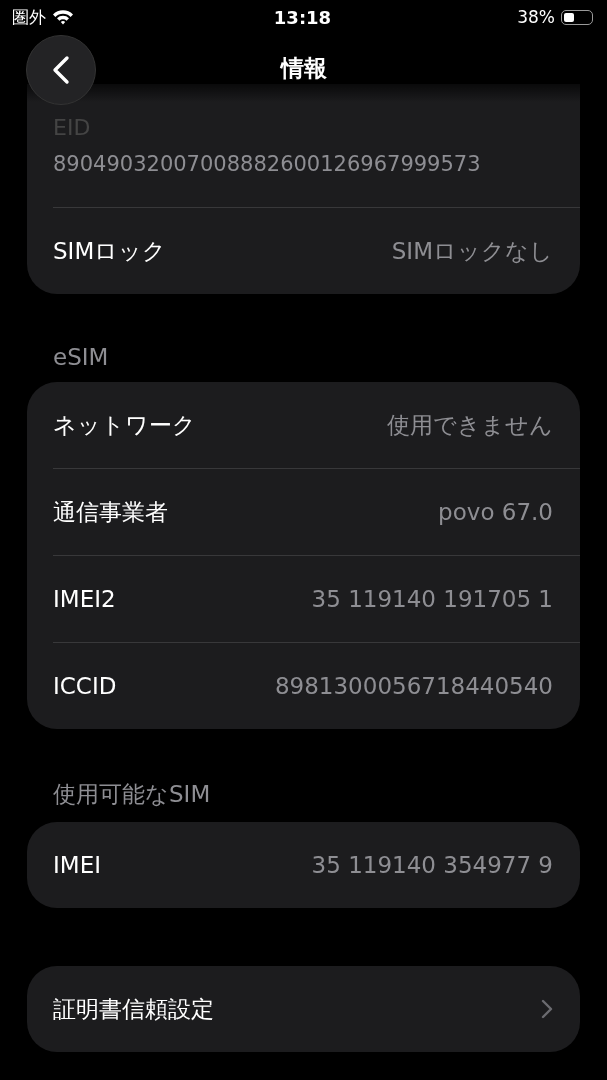 This screenshot has height=1080, width=607. I want to click on settings-link-row: 証明書信頼設定, so click(303, 1009).